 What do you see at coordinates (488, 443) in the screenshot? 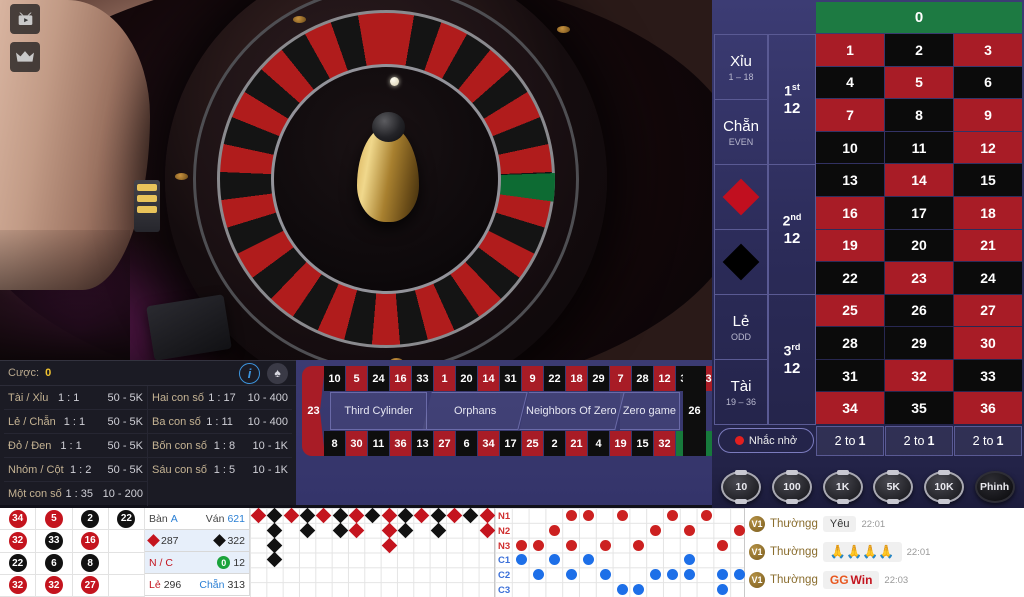
I see `racetrack-number-34: 34` at bounding box center [488, 443].